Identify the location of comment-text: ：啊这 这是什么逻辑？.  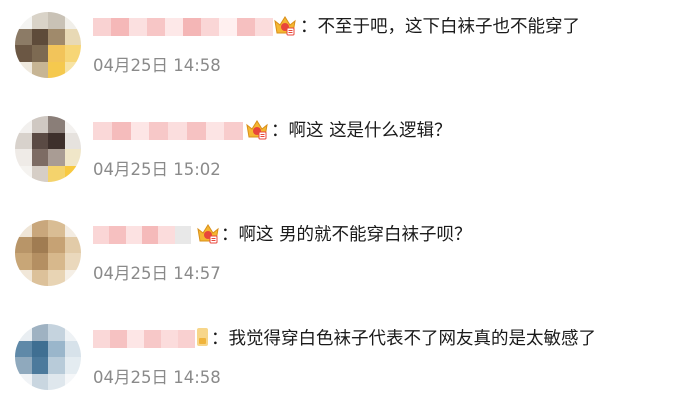
(361, 131).